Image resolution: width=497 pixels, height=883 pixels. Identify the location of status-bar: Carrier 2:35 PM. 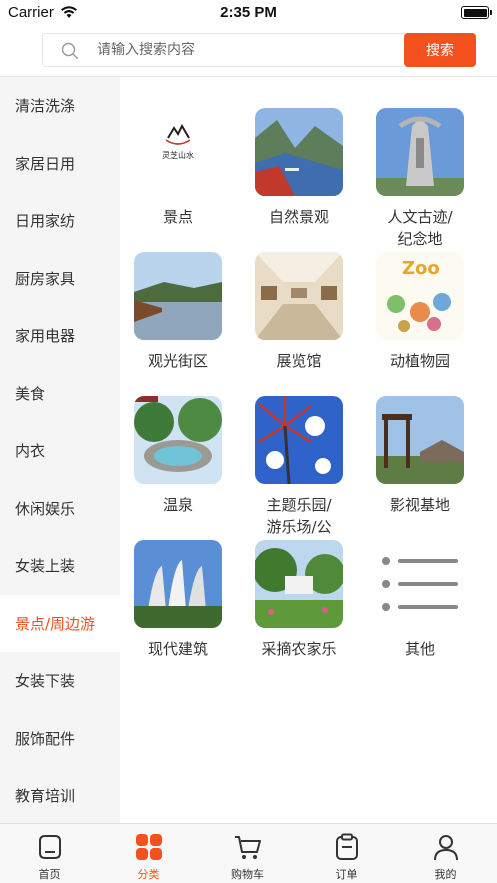
(248, 13).